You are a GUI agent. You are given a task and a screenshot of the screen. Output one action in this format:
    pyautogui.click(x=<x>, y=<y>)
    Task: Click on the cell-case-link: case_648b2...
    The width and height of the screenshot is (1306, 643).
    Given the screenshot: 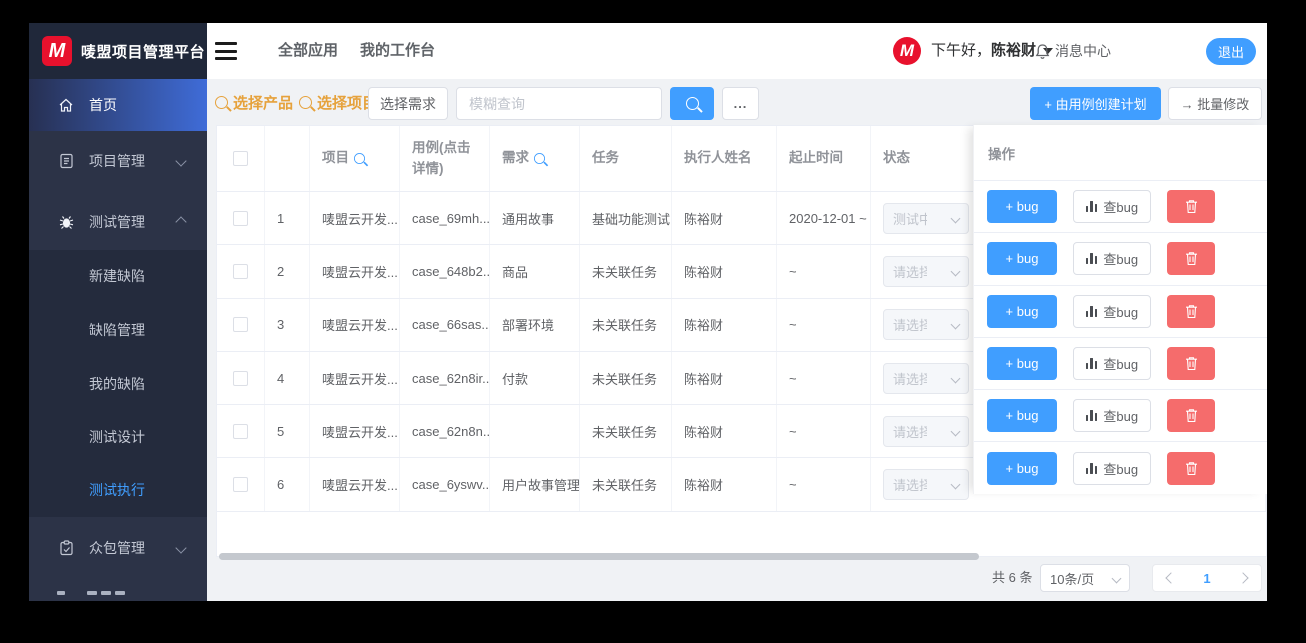 What is the action you would take?
    pyautogui.click(x=445, y=271)
    